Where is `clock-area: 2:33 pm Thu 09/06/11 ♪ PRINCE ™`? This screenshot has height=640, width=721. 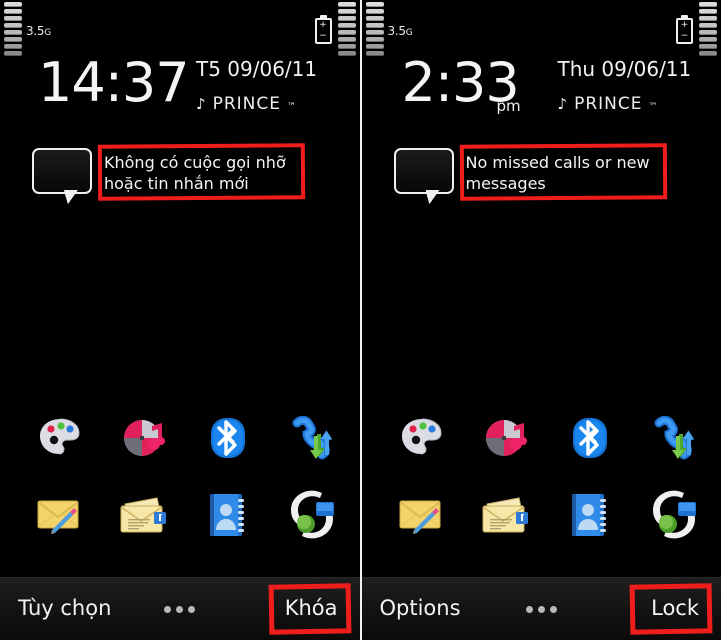
clock-area: 2:33 pm Thu 09/06/11 ♪ PRINCE ™ is located at coordinates (541, 91).